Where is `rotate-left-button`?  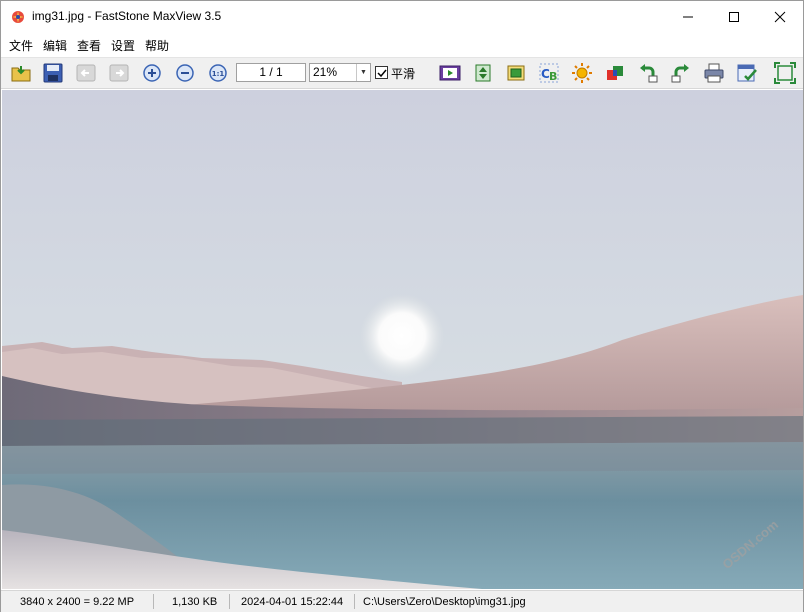 rotate-left-button is located at coordinates (648, 73).